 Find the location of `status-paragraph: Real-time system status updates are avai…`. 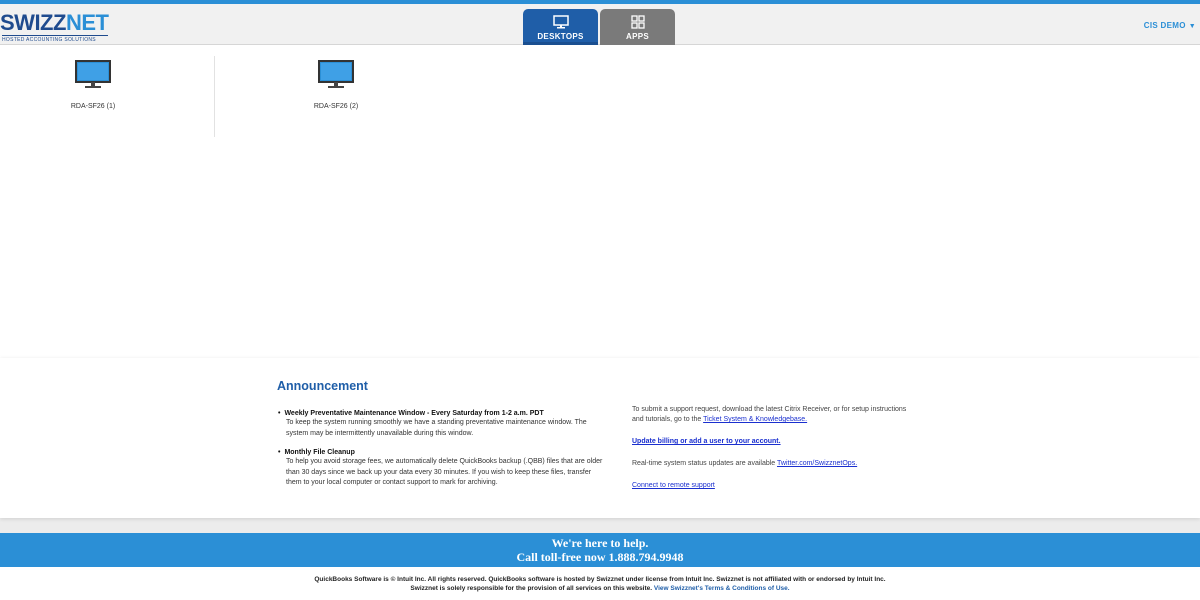

status-paragraph: Real-time system status updates are avai… is located at coordinates (772, 464).